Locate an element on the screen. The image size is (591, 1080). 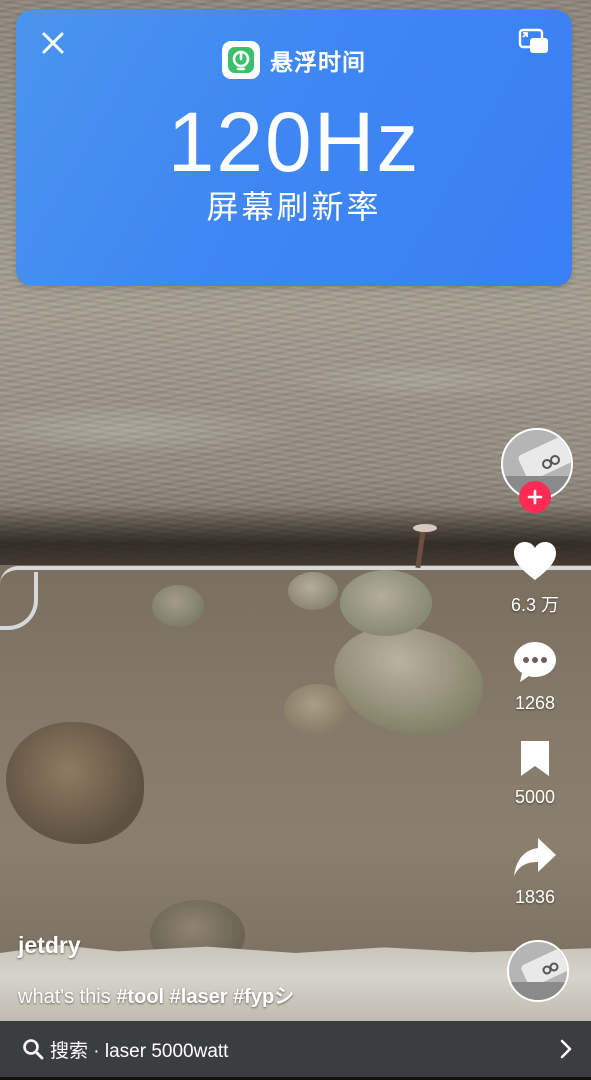
post-caption: what's this #tool #laser #fypシ is located at coordinates (156, 994).